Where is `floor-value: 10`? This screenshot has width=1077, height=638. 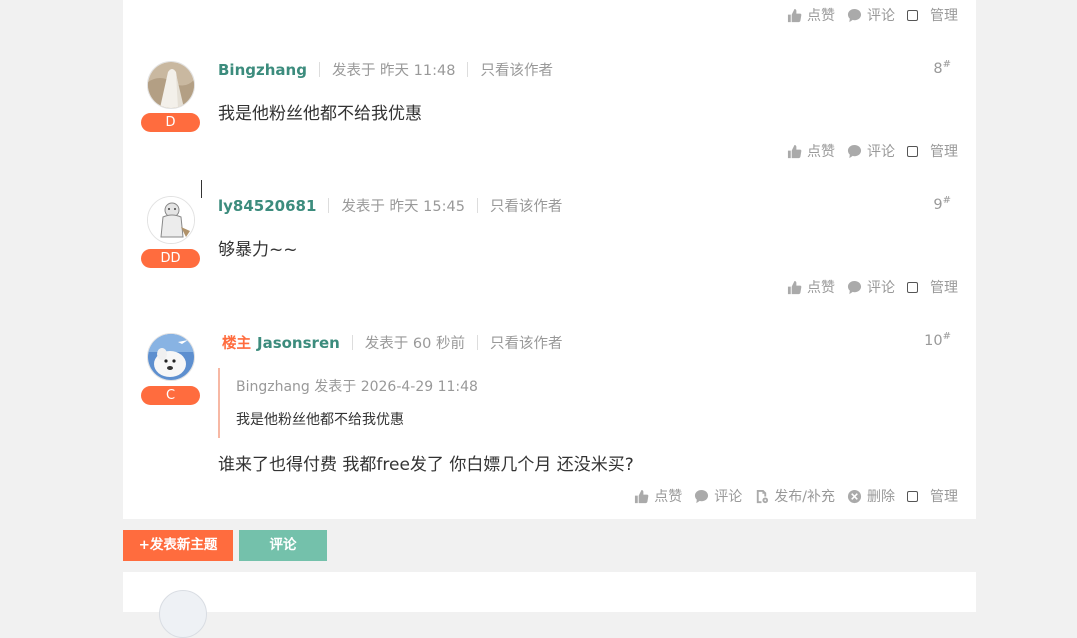 floor-value: 10 is located at coordinates (933, 340).